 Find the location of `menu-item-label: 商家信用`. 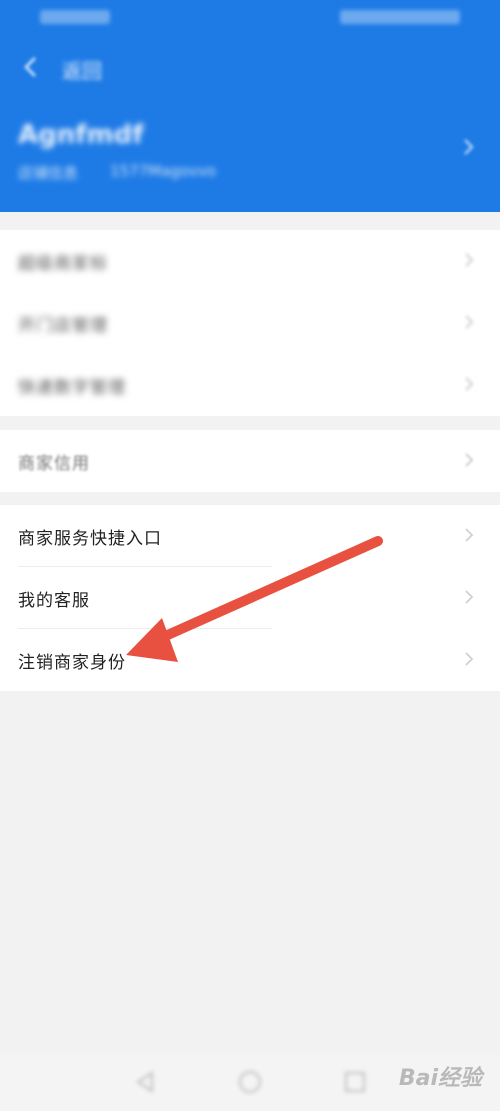

menu-item-label: 商家信用 is located at coordinates (54, 463).